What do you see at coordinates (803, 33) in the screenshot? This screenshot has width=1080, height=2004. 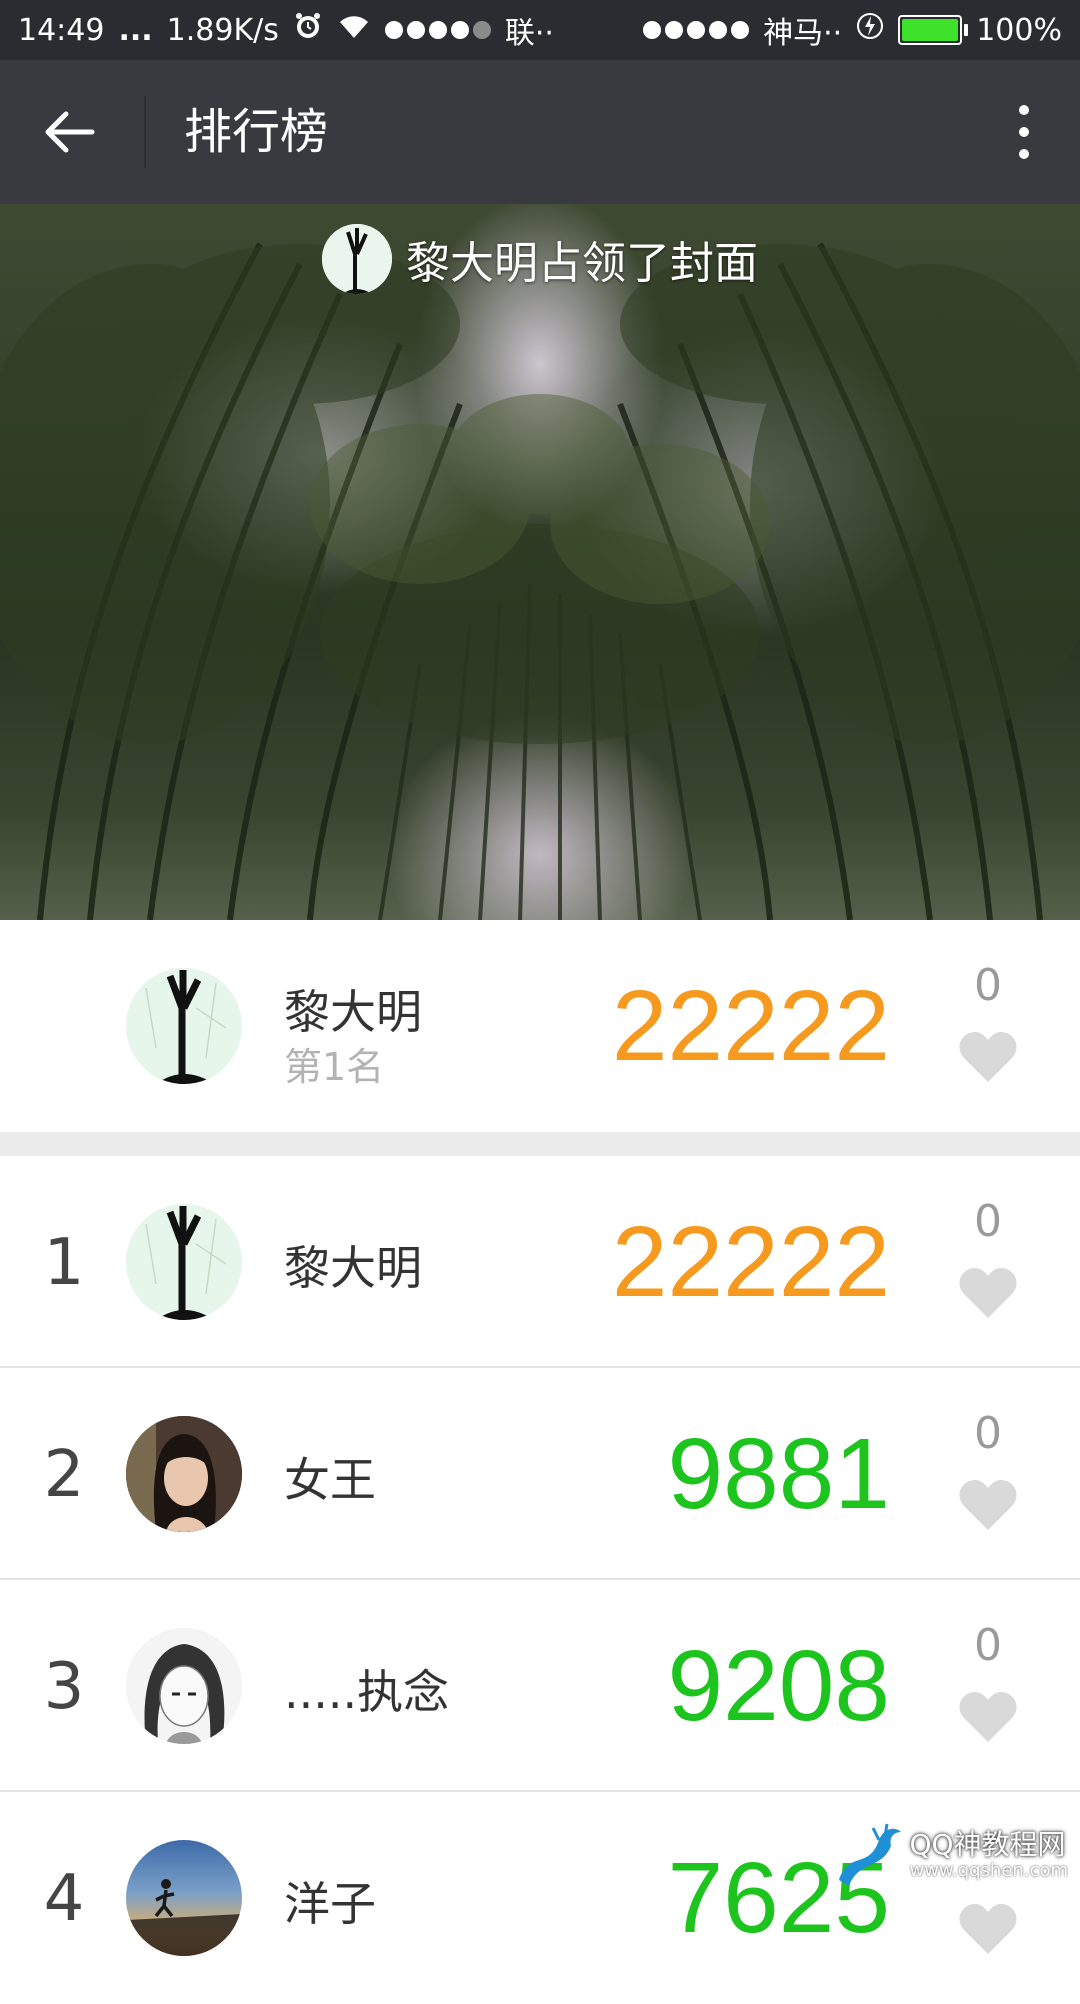 I see `carrier-2: 神马··` at bounding box center [803, 33].